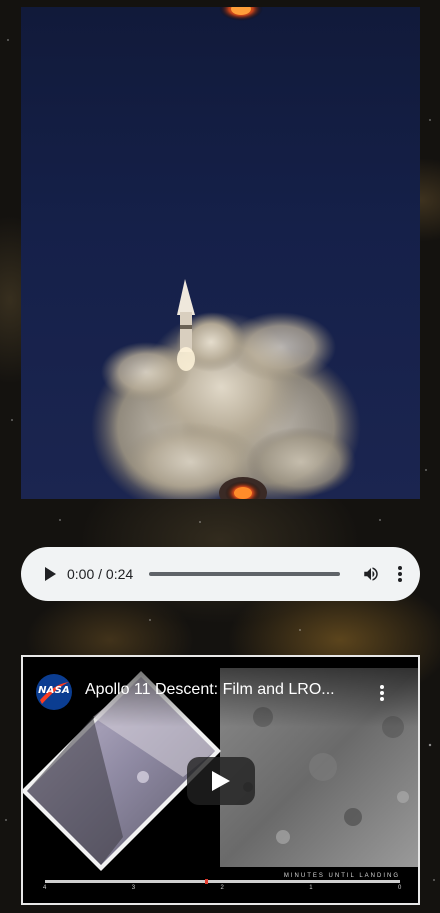  I want to click on timeline-marker, so click(206, 881).